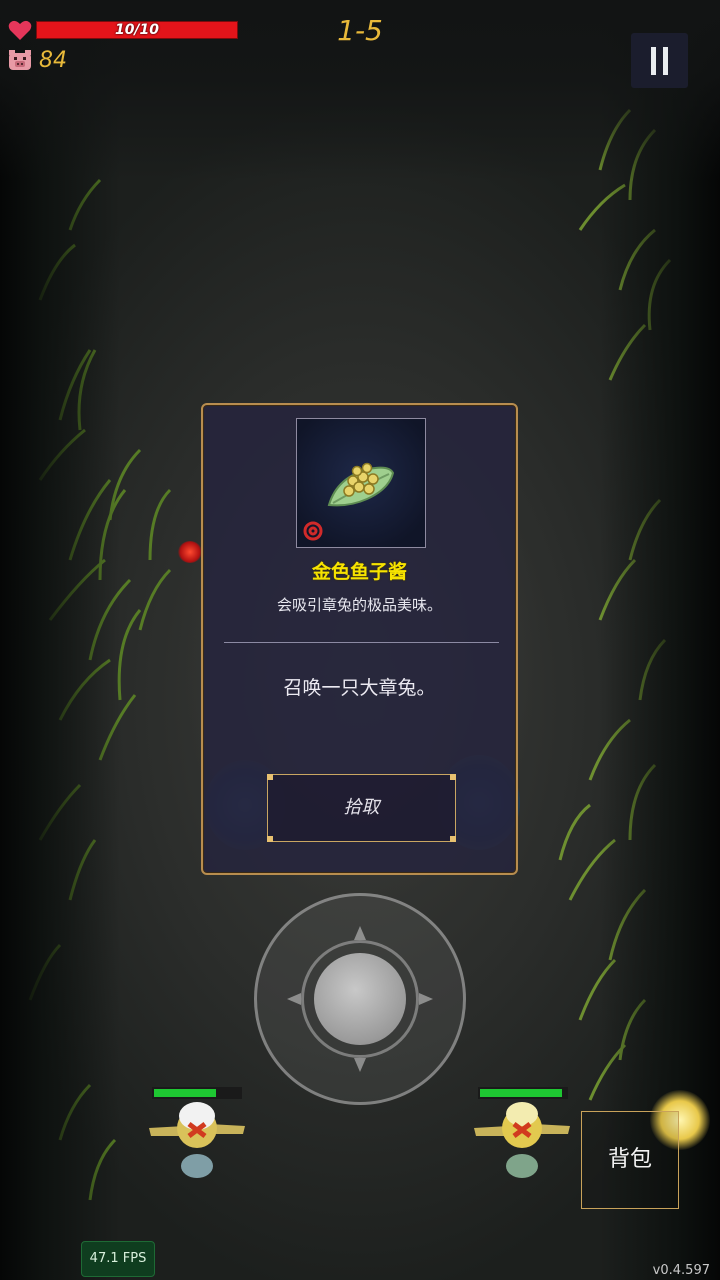 The height and width of the screenshot is (1280, 720). What do you see at coordinates (659, 60) in the screenshot?
I see `pause-button` at bounding box center [659, 60].